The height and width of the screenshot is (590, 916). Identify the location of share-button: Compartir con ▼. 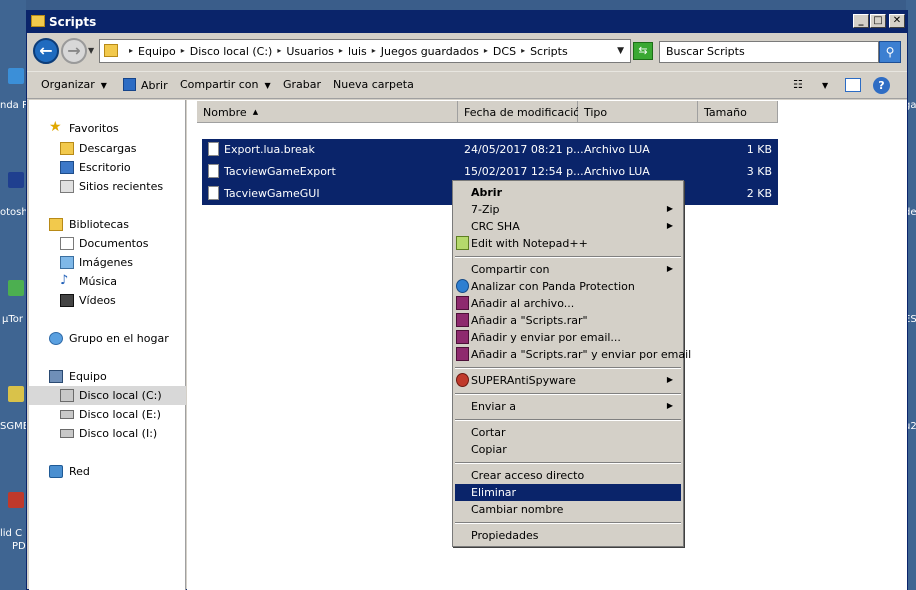
(225, 84).